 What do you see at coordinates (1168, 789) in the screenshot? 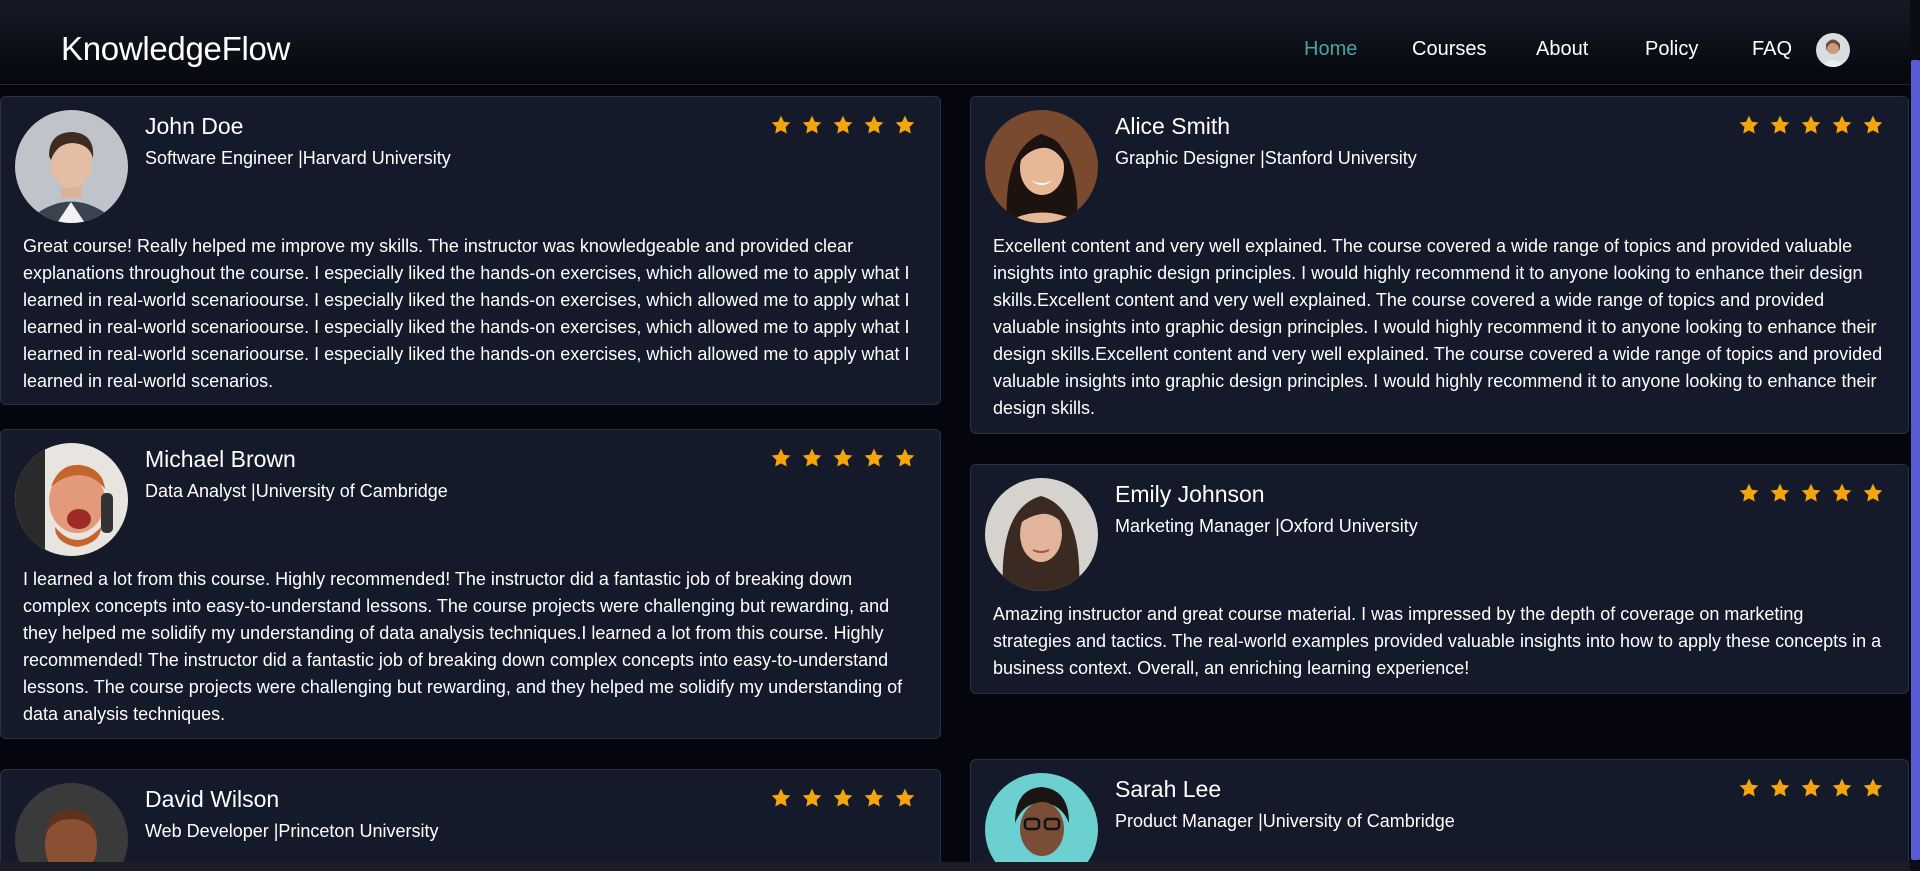
I see `reviewer-name: Sarah Lee` at bounding box center [1168, 789].